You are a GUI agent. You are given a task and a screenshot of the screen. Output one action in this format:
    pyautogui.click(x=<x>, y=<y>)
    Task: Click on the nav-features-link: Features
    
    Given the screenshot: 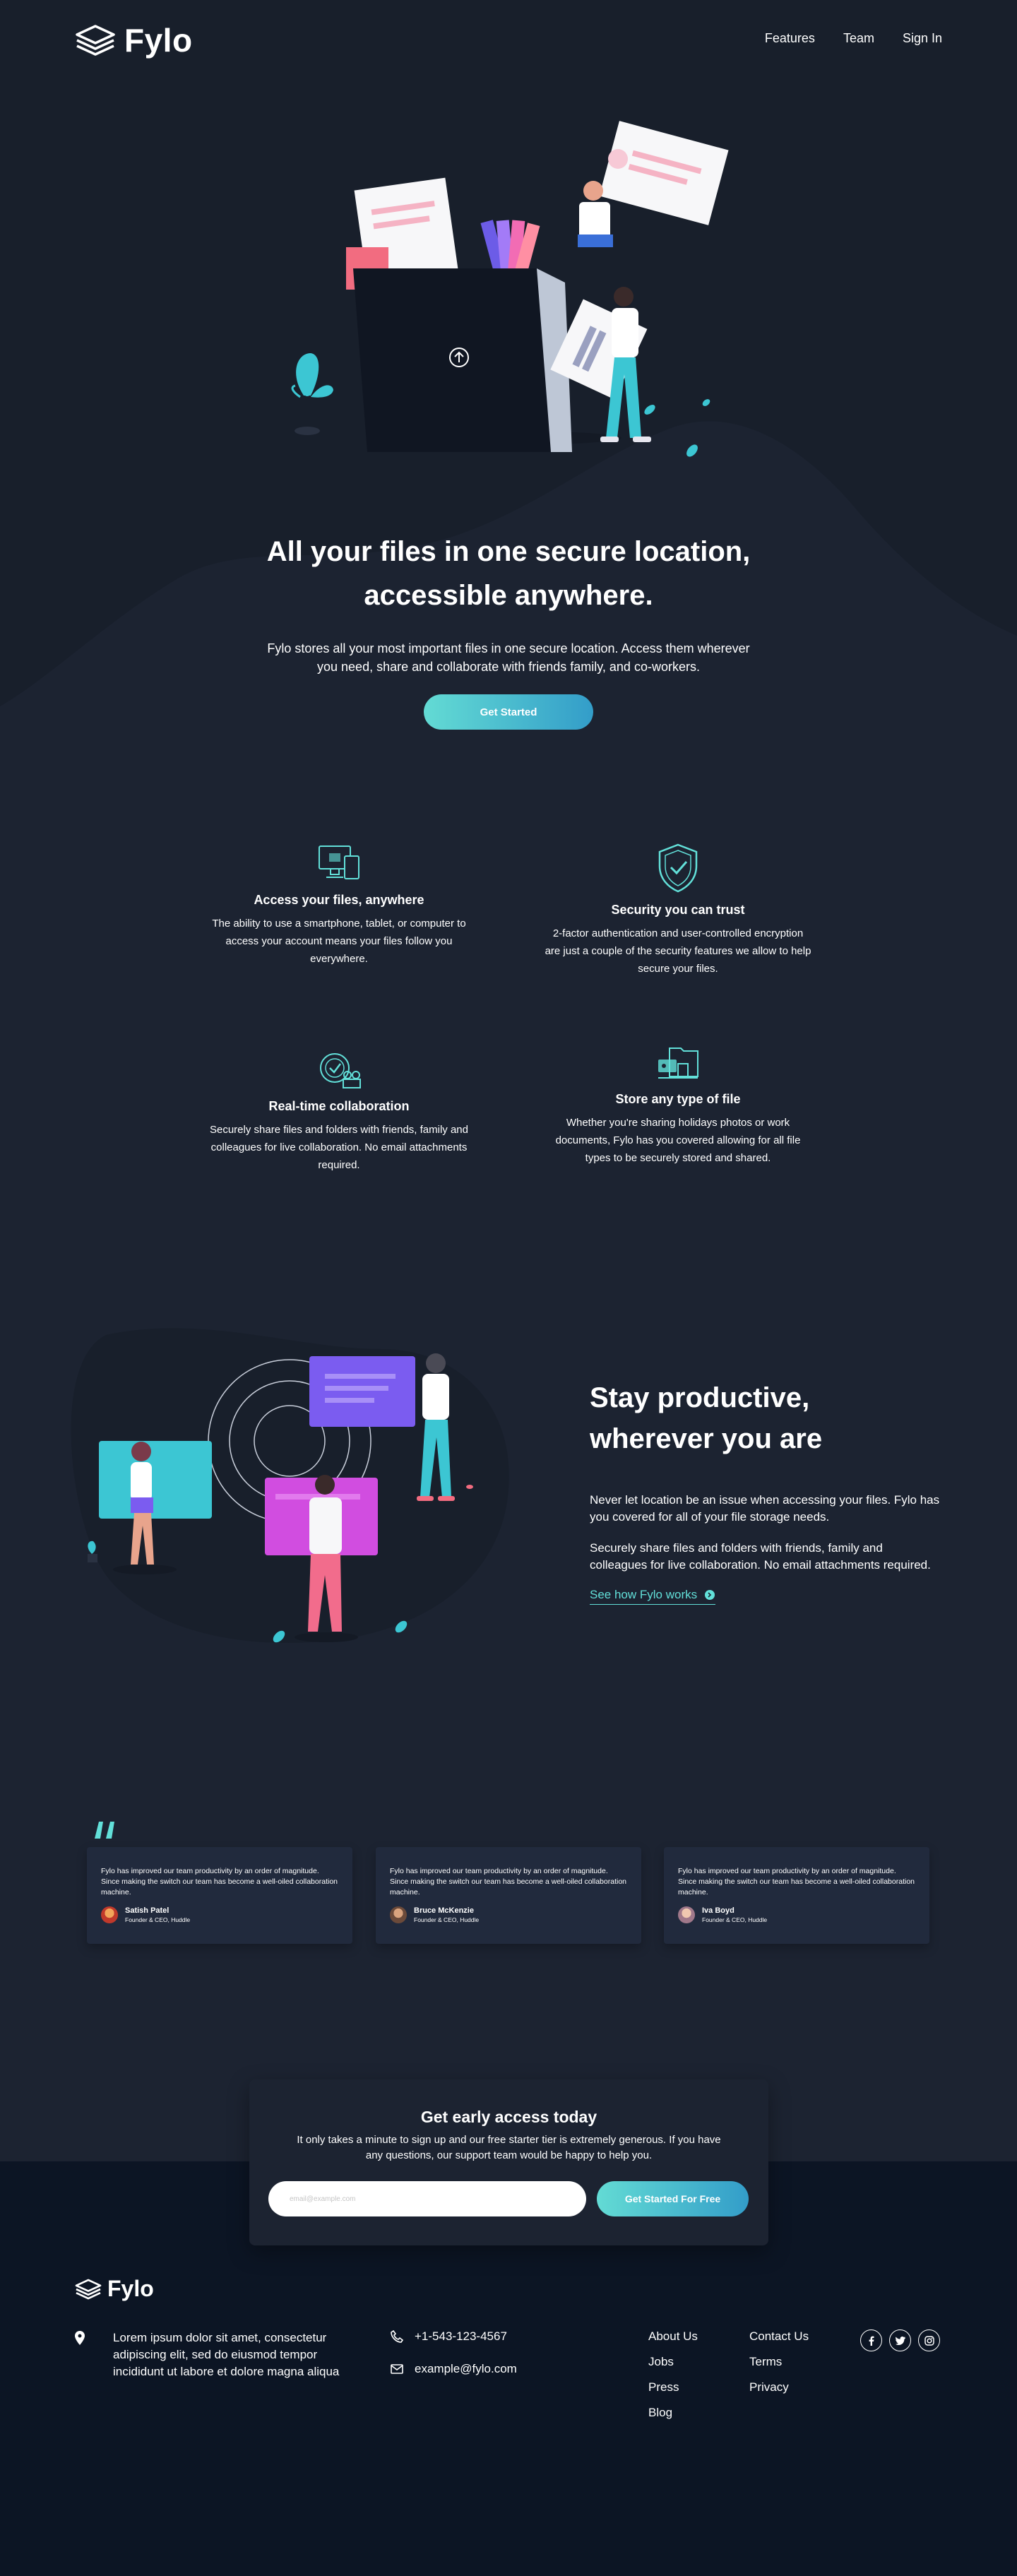 What is the action you would take?
    pyautogui.click(x=790, y=38)
    